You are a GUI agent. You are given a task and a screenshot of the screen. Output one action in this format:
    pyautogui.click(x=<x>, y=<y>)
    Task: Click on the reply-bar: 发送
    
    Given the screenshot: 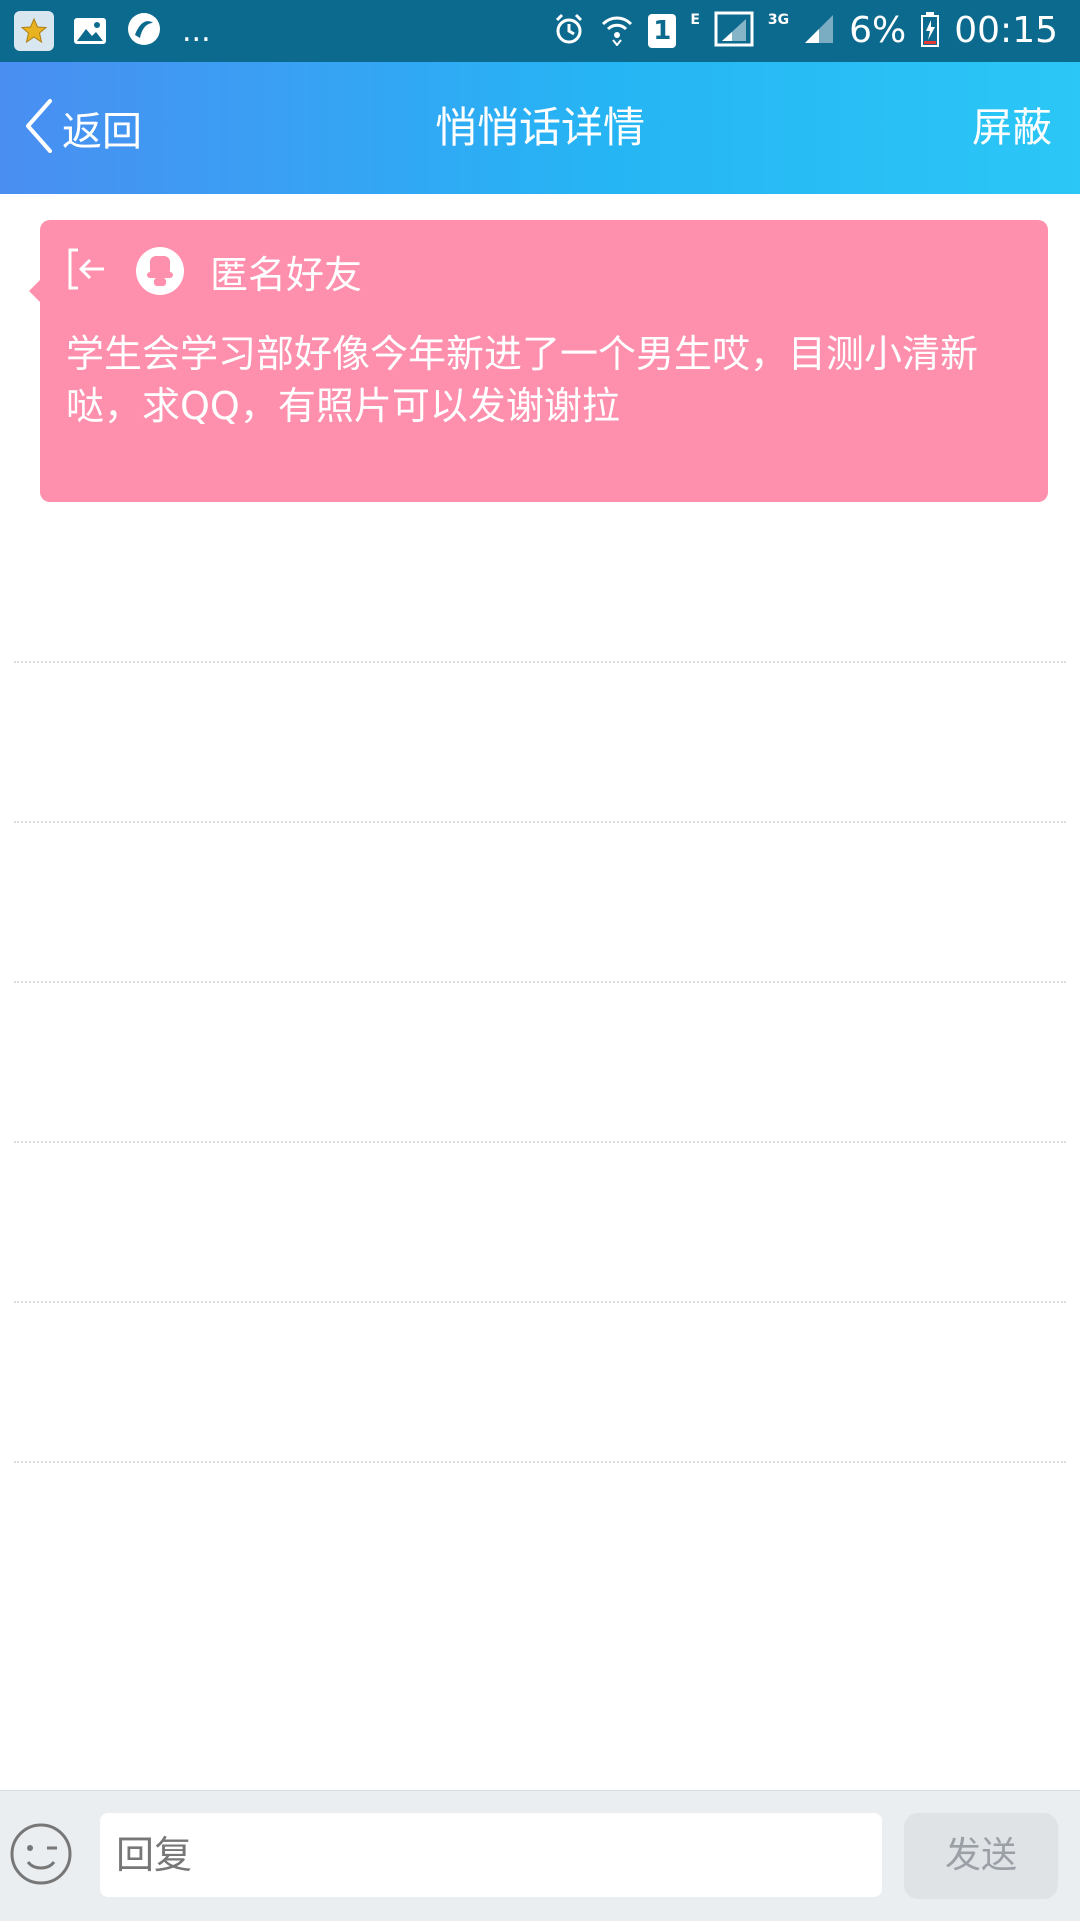 What is the action you would take?
    pyautogui.click(x=540, y=1855)
    